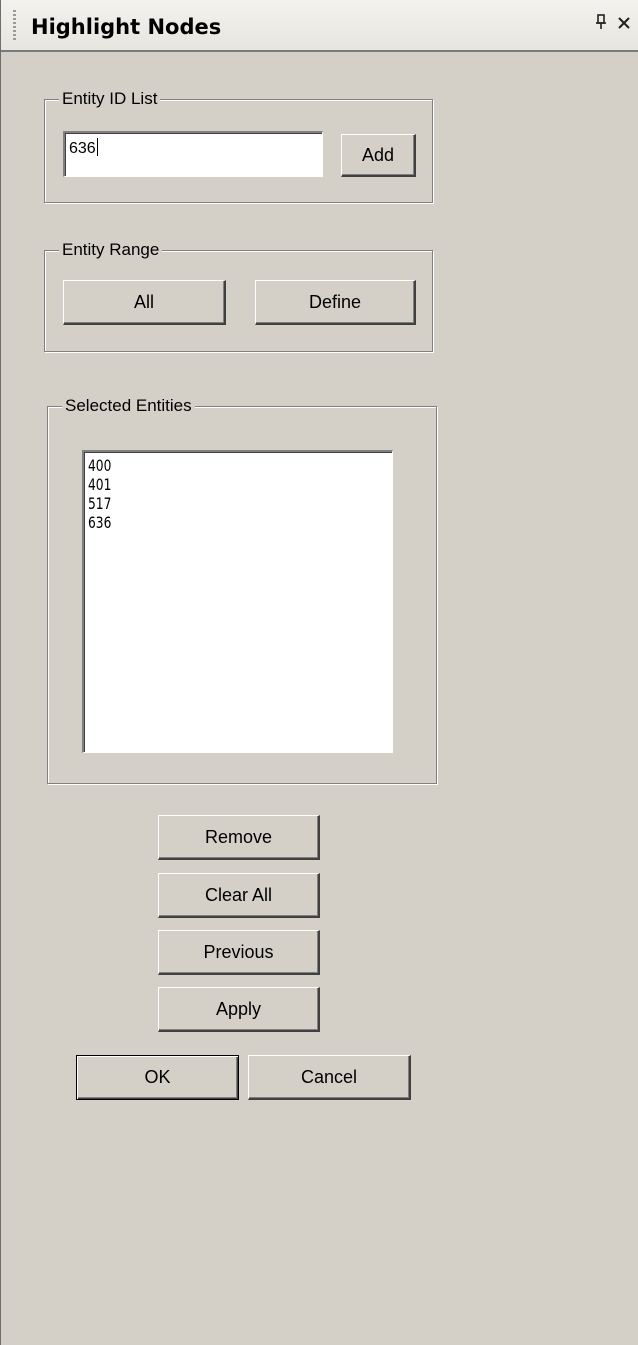 The image size is (638, 1345). Describe the element at coordinates (193, 154) in the screenshot. I see `entity-id-input: 636` at that location.